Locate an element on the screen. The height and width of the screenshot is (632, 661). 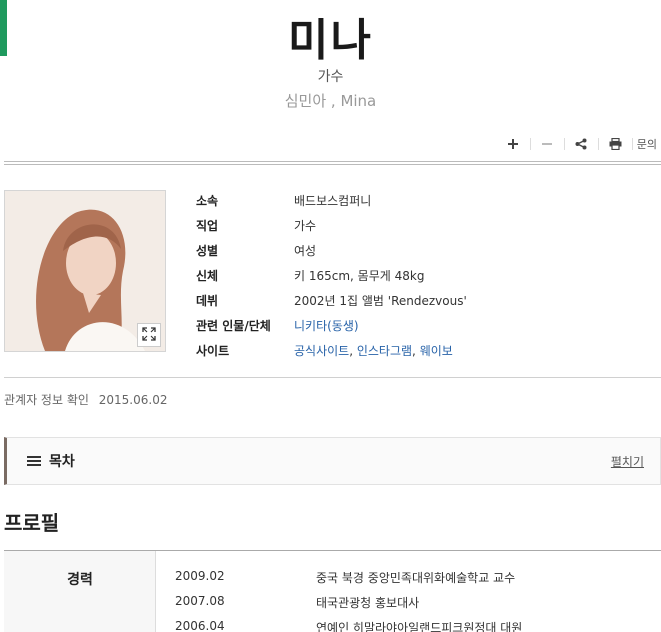
verification-note: 관계자 정보 확인 2015.06.02 is located at coordinates (85, 399).